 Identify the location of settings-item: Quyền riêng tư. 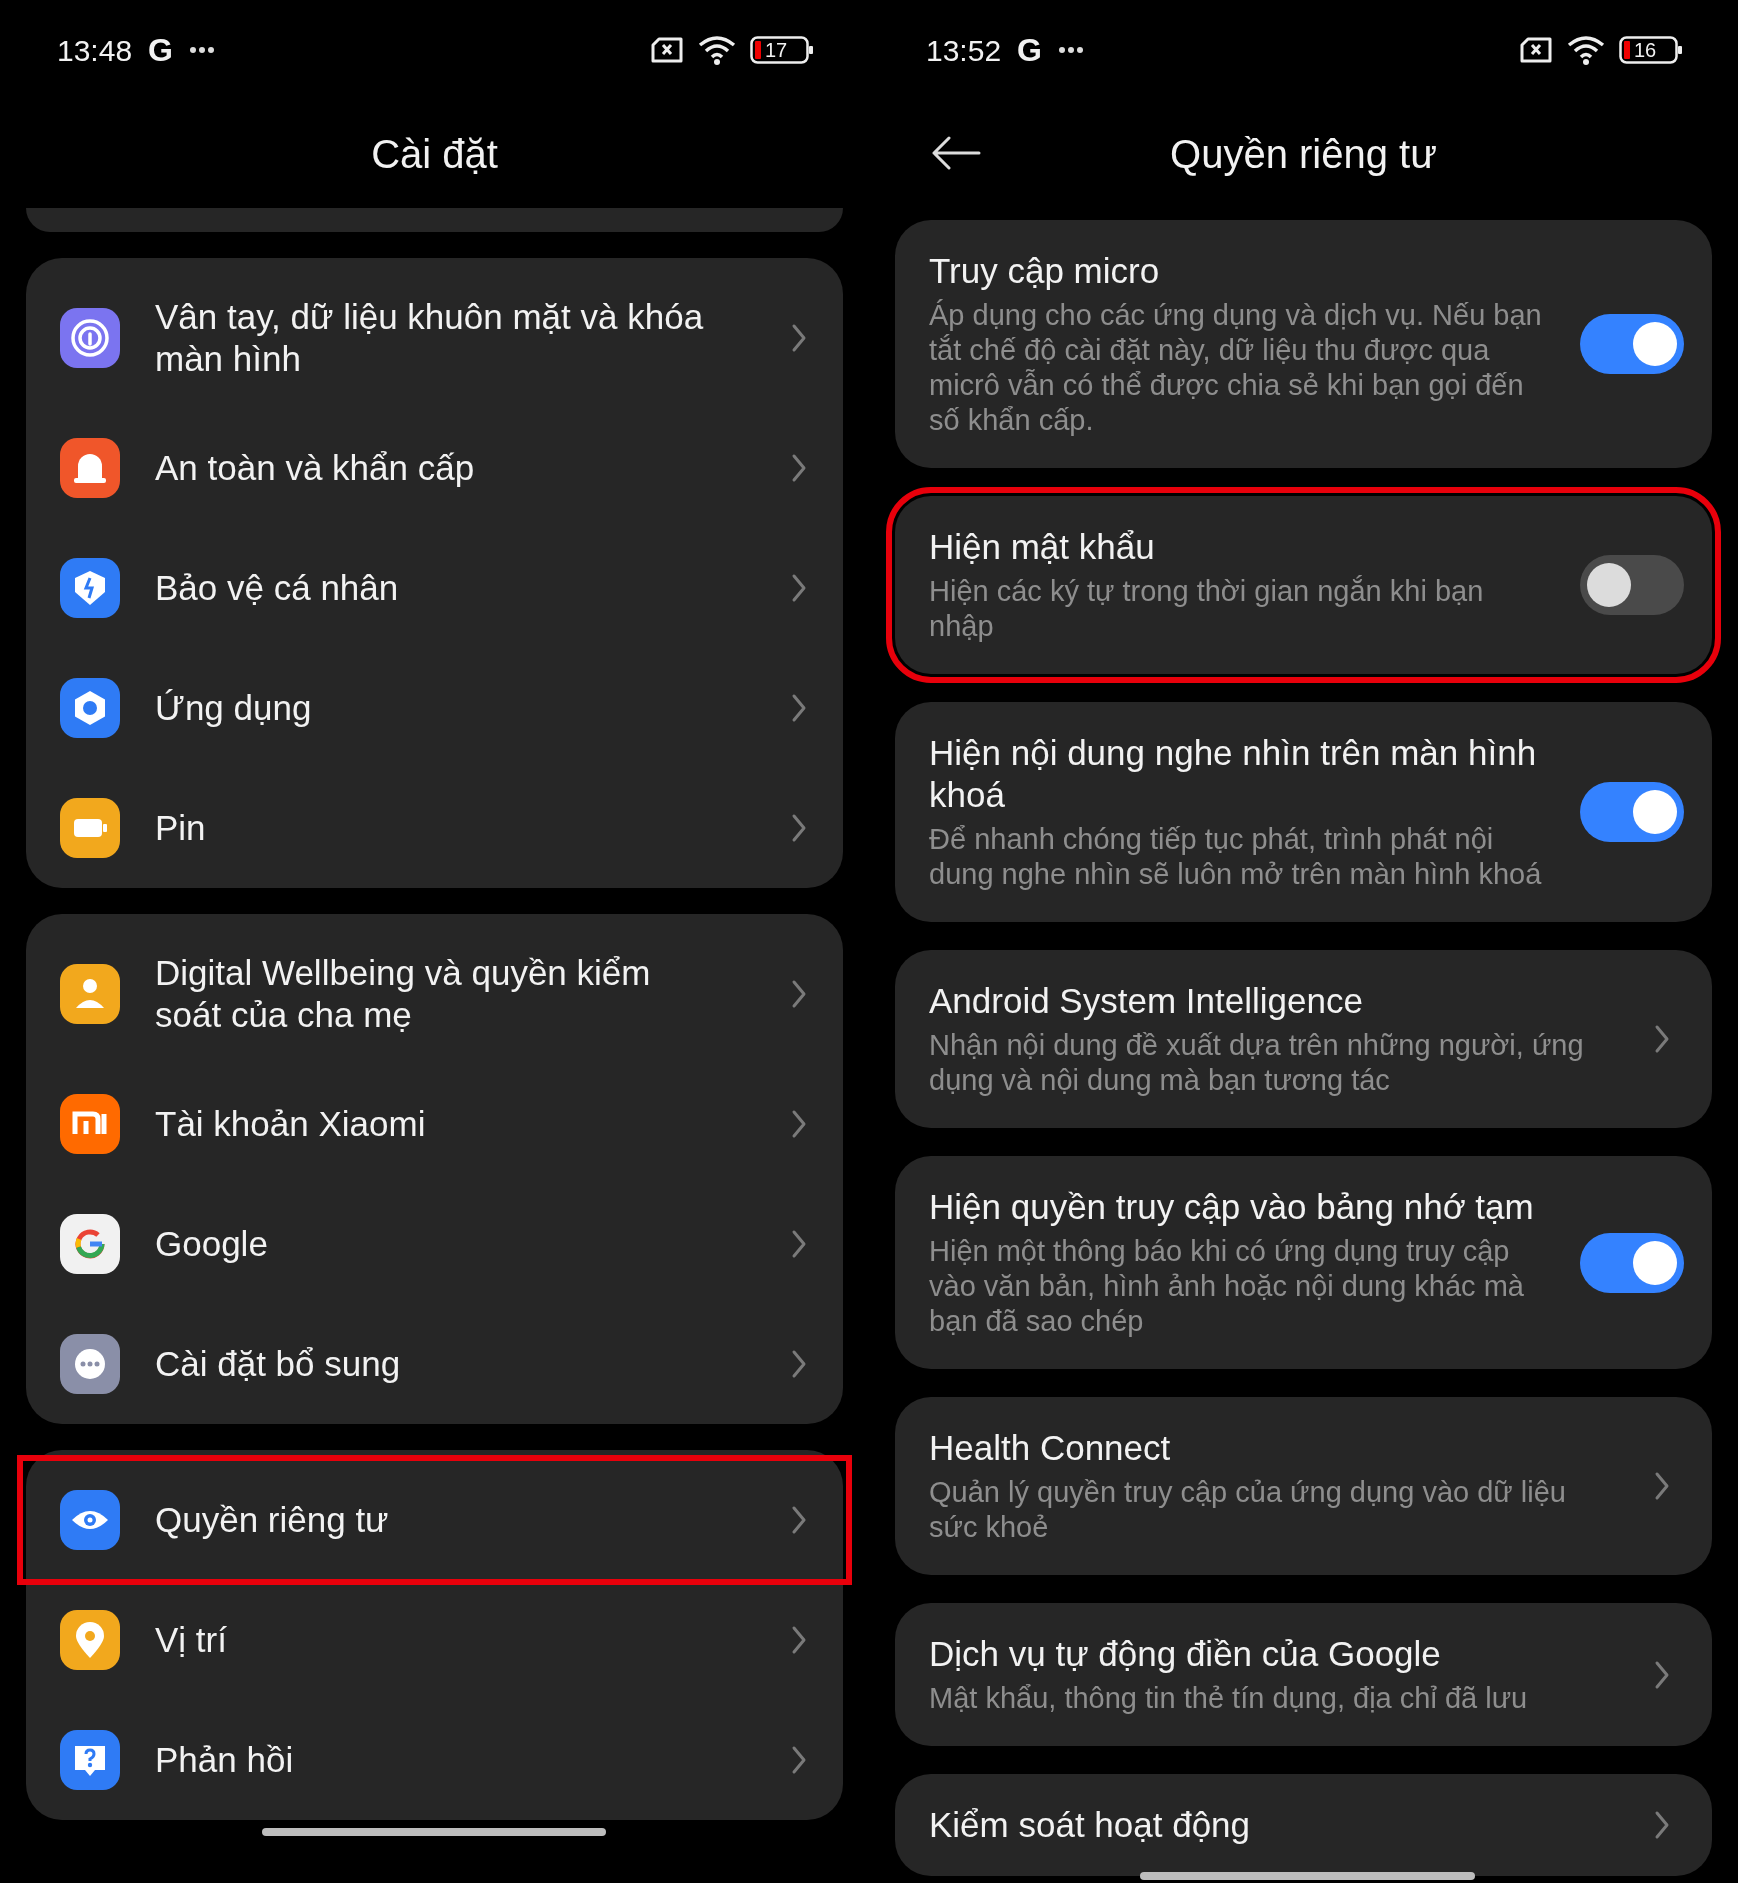
(434, 1520).